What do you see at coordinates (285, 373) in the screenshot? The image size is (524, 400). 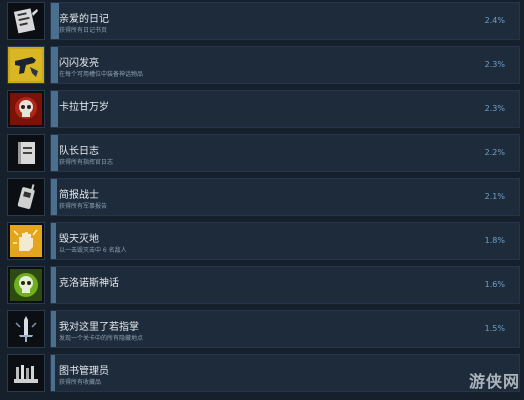 I see `progress-bar: 图书管理员 获得所有收藏品` at bounding box center [285, 373].